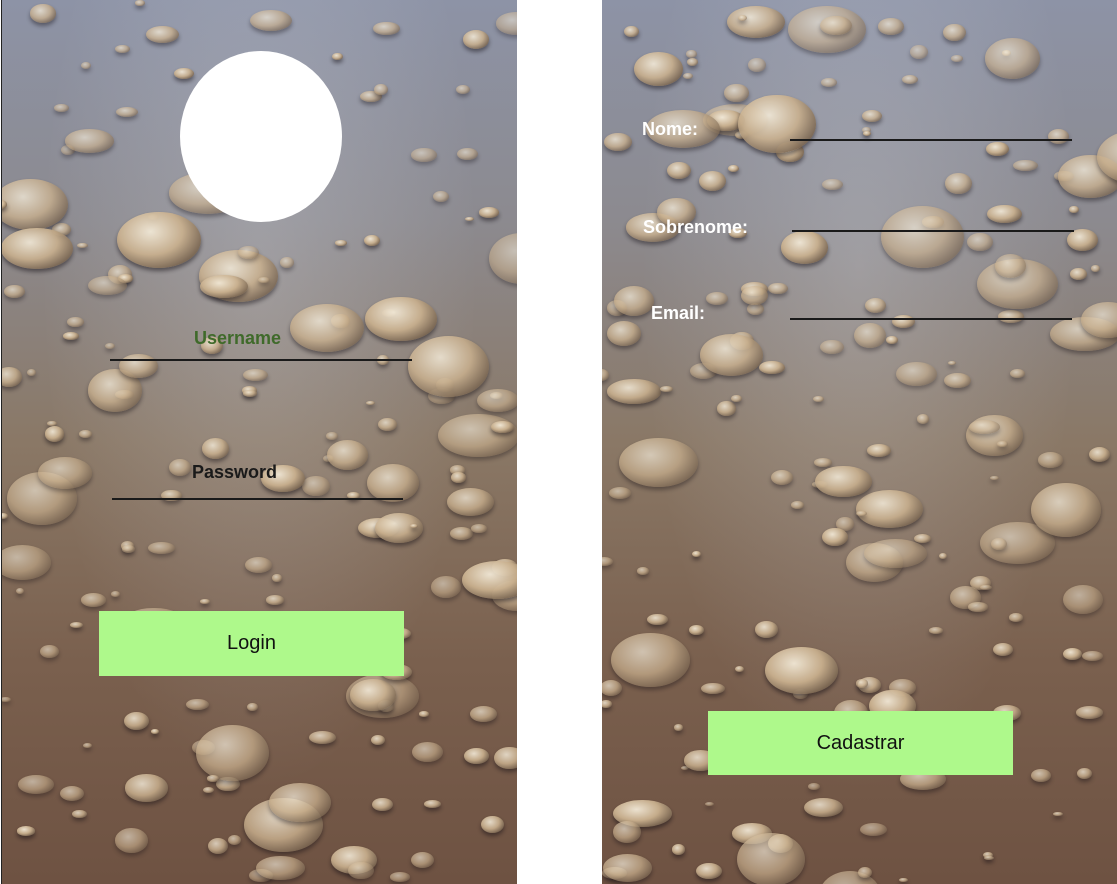 The height and width of the screenshot is (884, 1117). I want to click on login-button: Login, so click(251, 643).